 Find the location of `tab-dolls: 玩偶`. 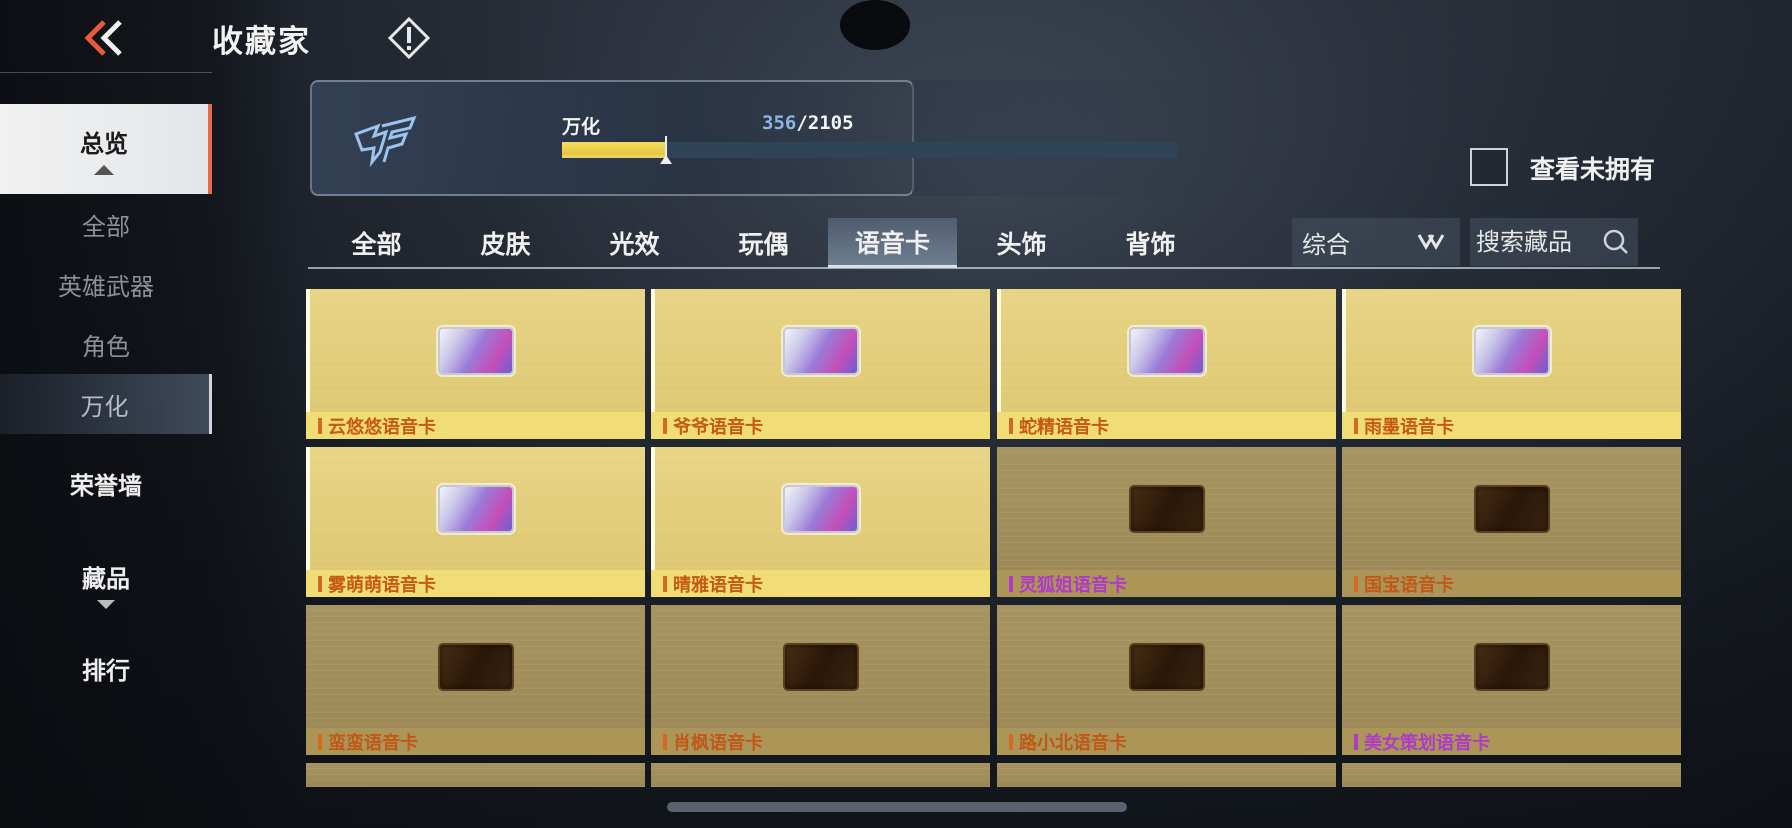

tab-dolls: 玩偶 is located at coordinates (763, 243).